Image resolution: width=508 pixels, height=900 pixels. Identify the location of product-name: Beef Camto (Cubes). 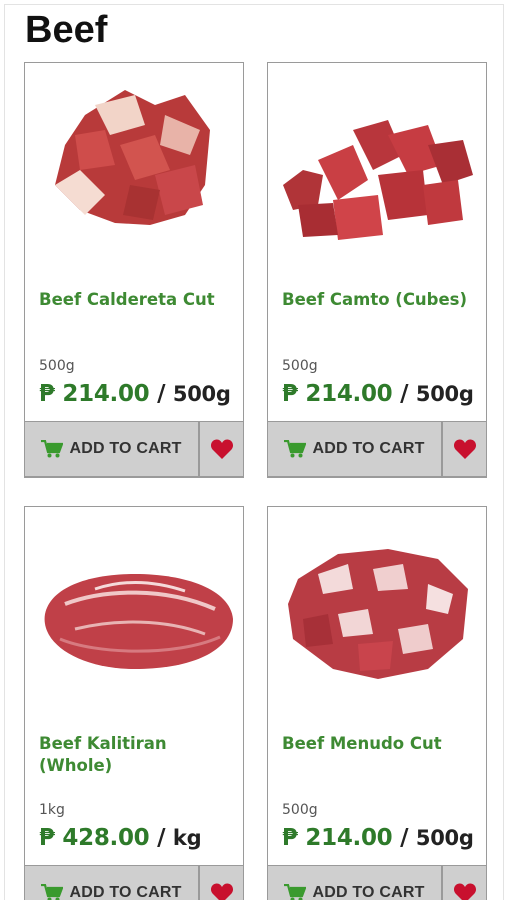
(380, 300).